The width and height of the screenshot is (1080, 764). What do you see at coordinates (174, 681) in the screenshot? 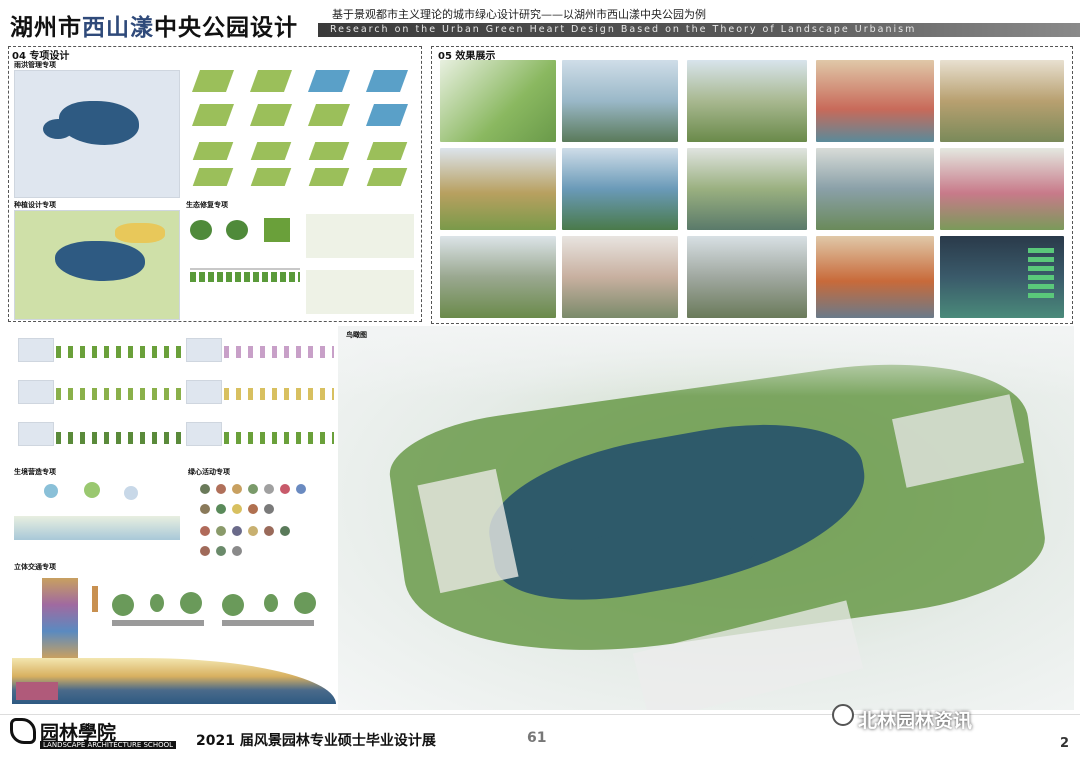
I see `traffic-perspective` at bounding box center [174, 681].